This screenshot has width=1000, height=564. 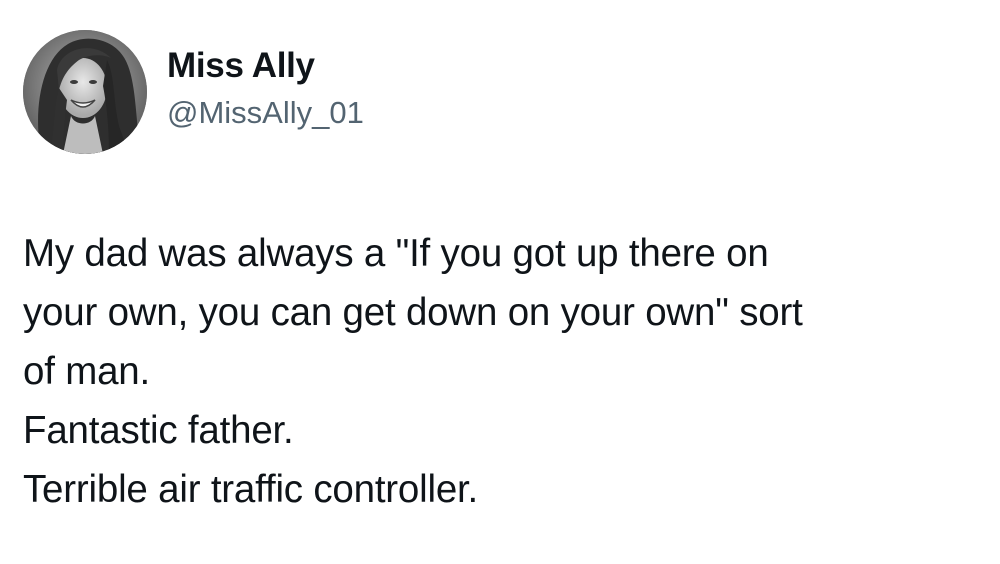 What do you see at coordinates (158, 430) in the screenshot?
I see `tweet-text-line: Fantastic father.` at bounding box center [158, 430].